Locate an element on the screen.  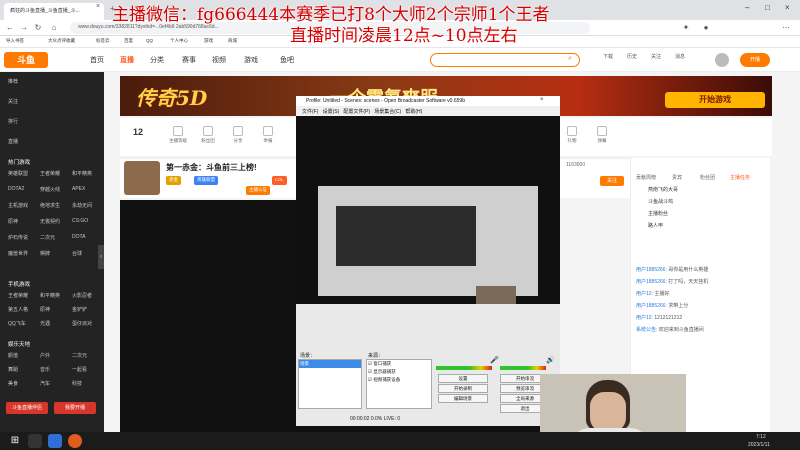
app-icon is located at coordinates (55, 441).